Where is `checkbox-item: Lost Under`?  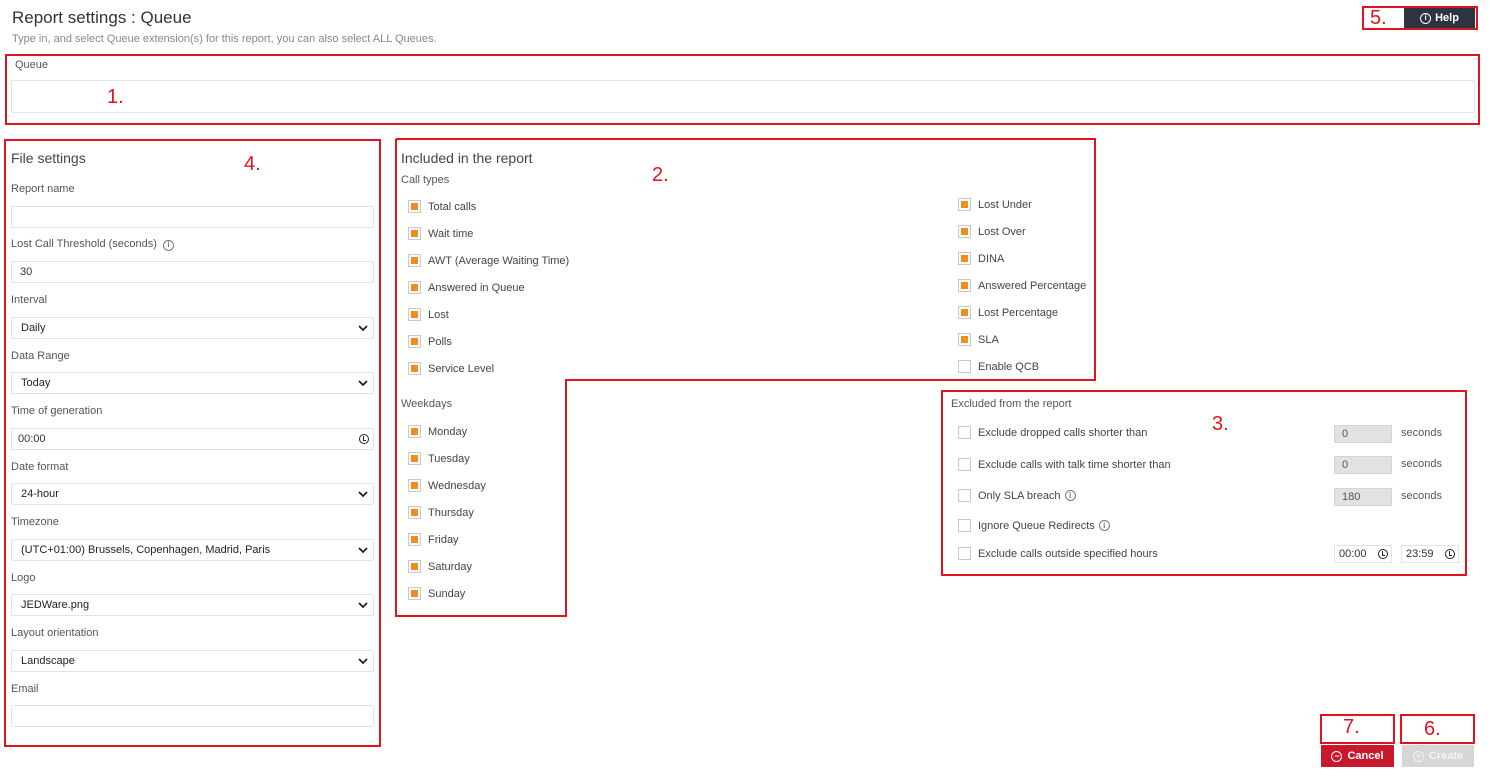 checkbox-item: Lost Under is located at coordinates (995, 204).